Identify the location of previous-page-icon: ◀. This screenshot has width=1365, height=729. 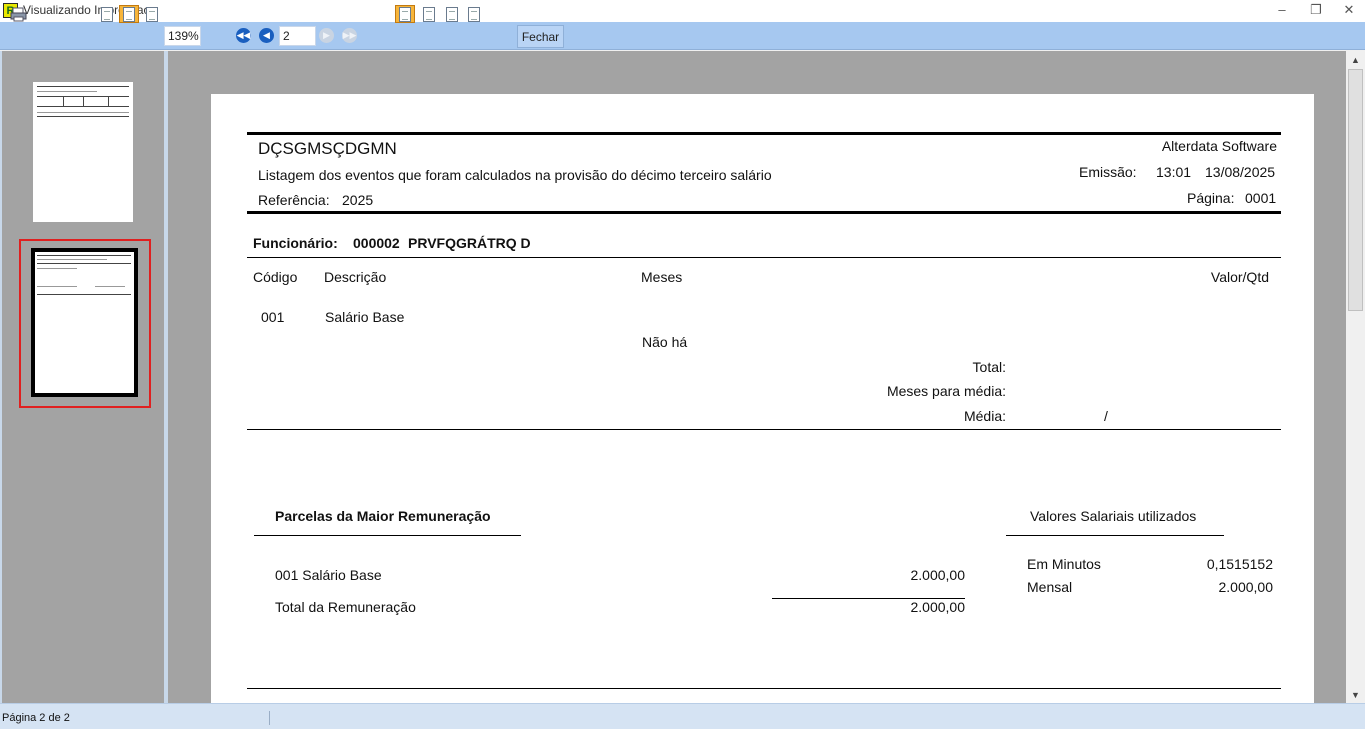
(266, 35).